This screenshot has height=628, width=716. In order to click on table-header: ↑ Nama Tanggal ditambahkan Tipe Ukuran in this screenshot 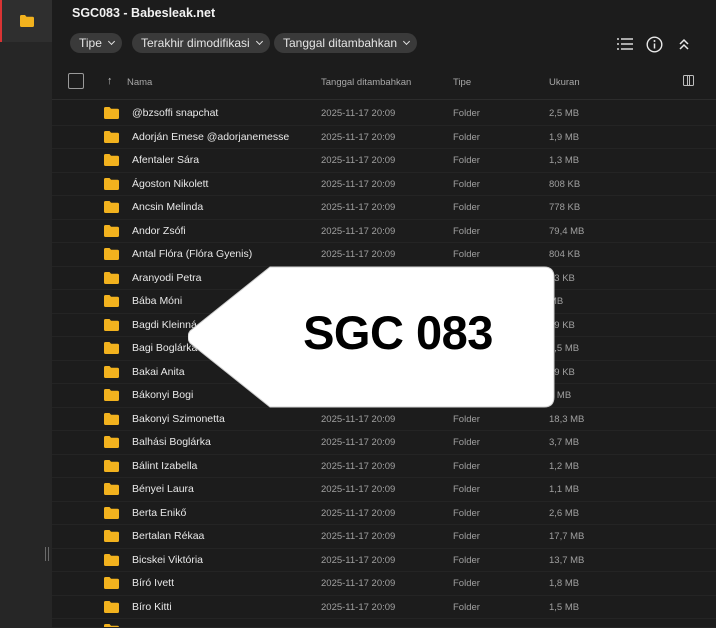, I will do `click(384, 83)`.